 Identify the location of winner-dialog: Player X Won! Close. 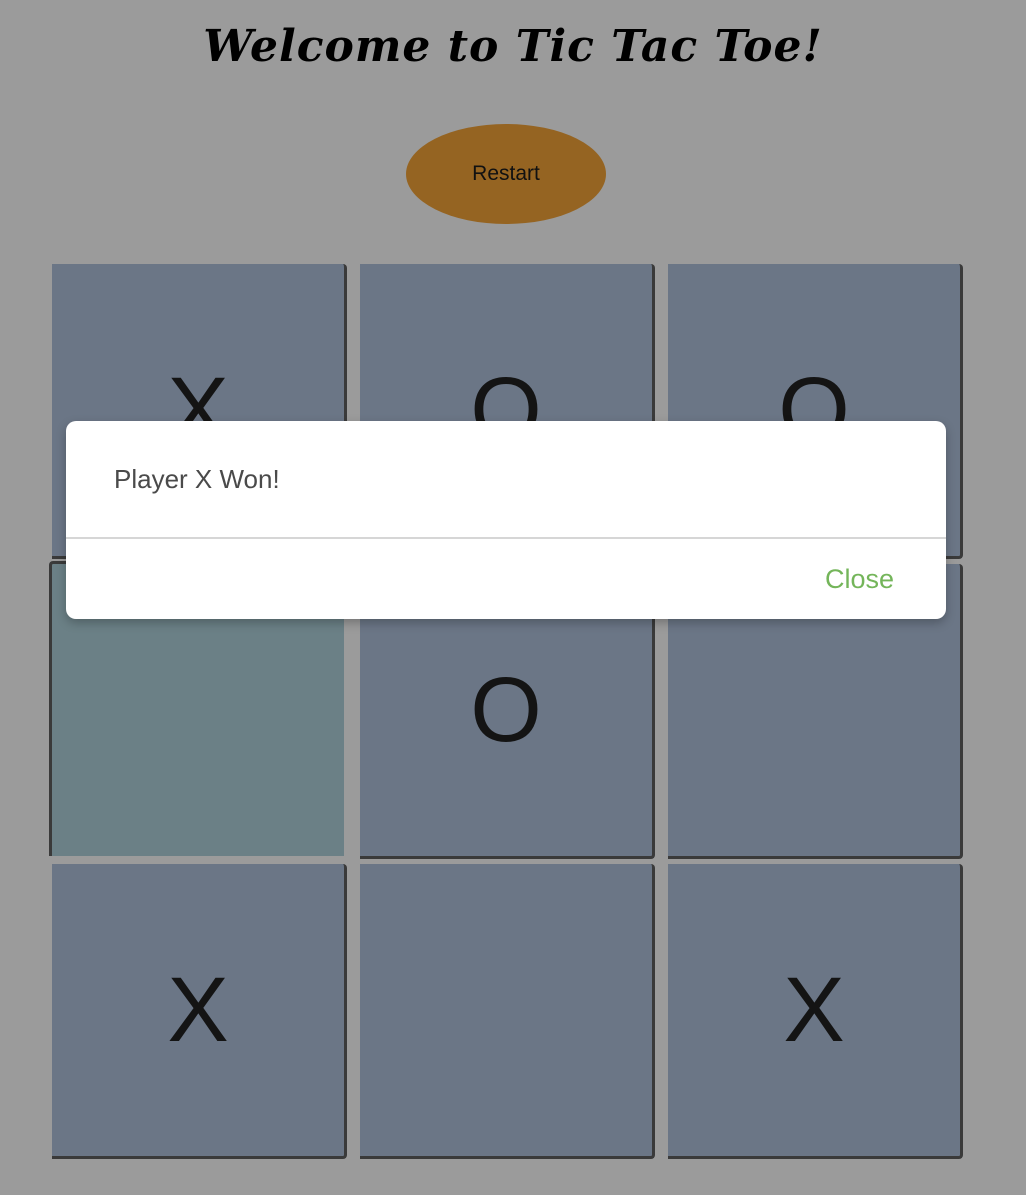
(506, 520).